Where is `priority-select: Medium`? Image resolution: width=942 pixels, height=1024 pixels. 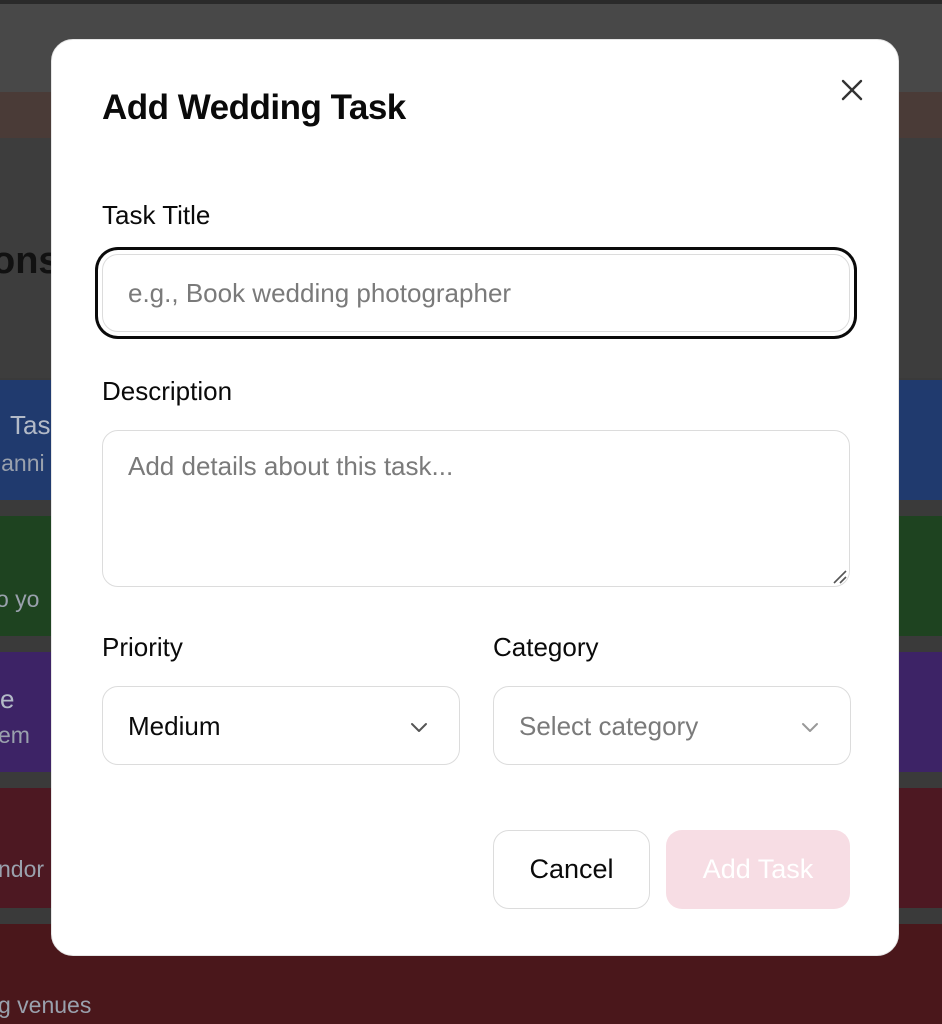
priority-select: Medium is located at coordinates (281, 725).